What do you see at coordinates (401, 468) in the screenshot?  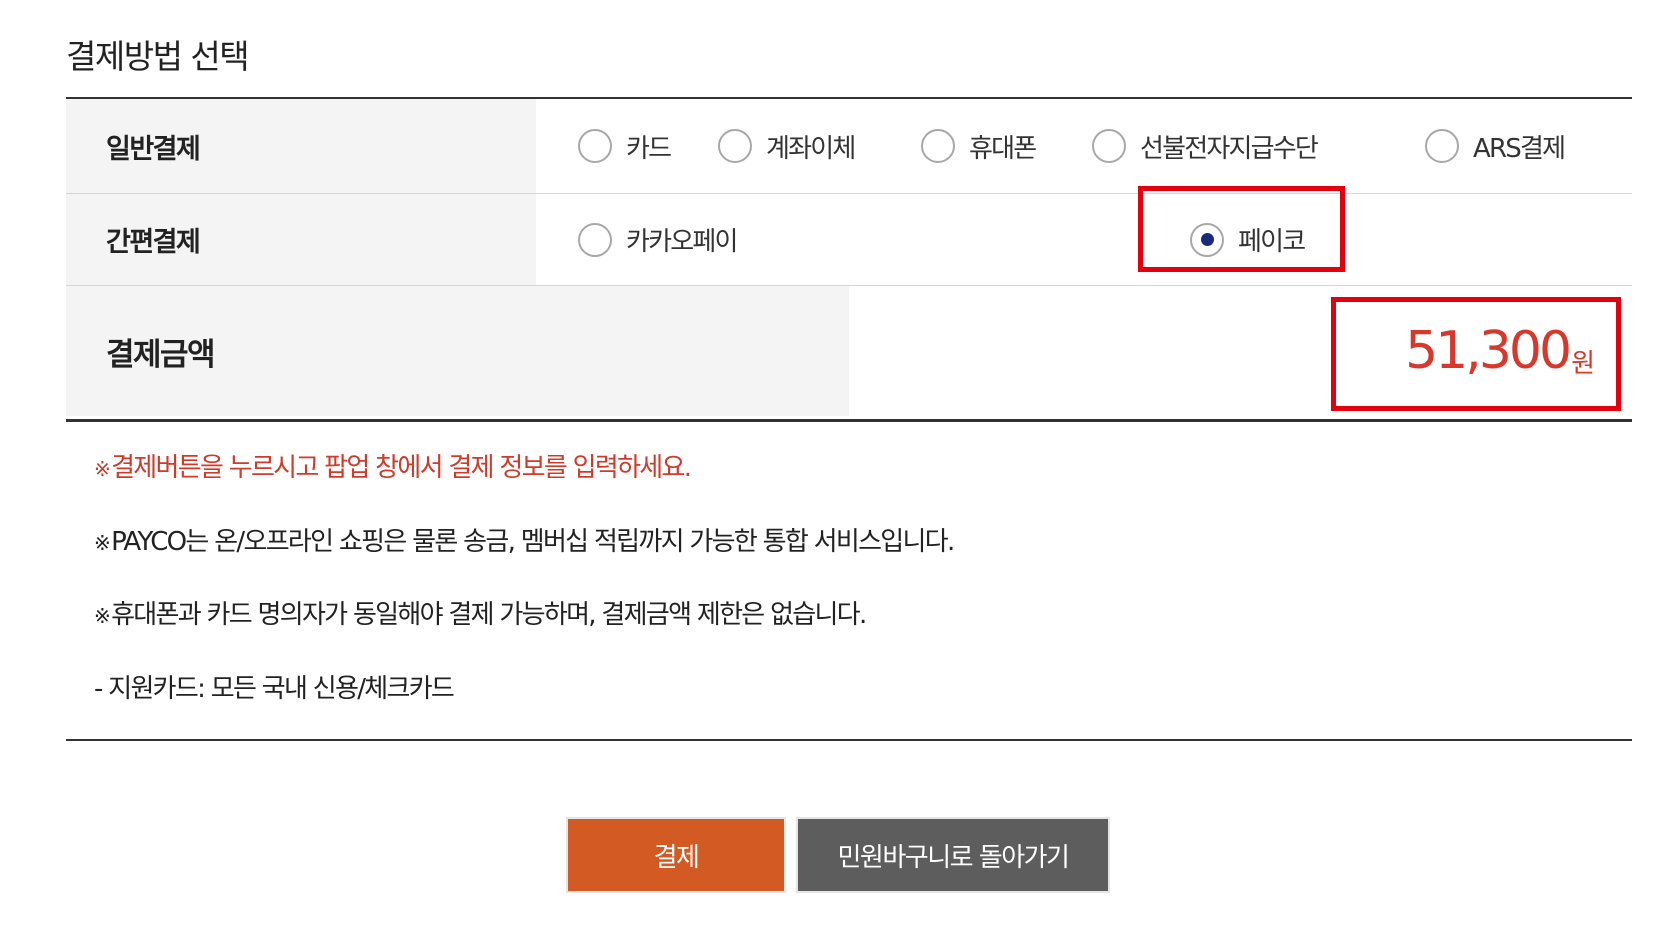 I see `notice-line-1: 결제버튼을 누르시고 팝업 창에서 결제 정보를 입력하세요.` at bounding box center [401, 468].